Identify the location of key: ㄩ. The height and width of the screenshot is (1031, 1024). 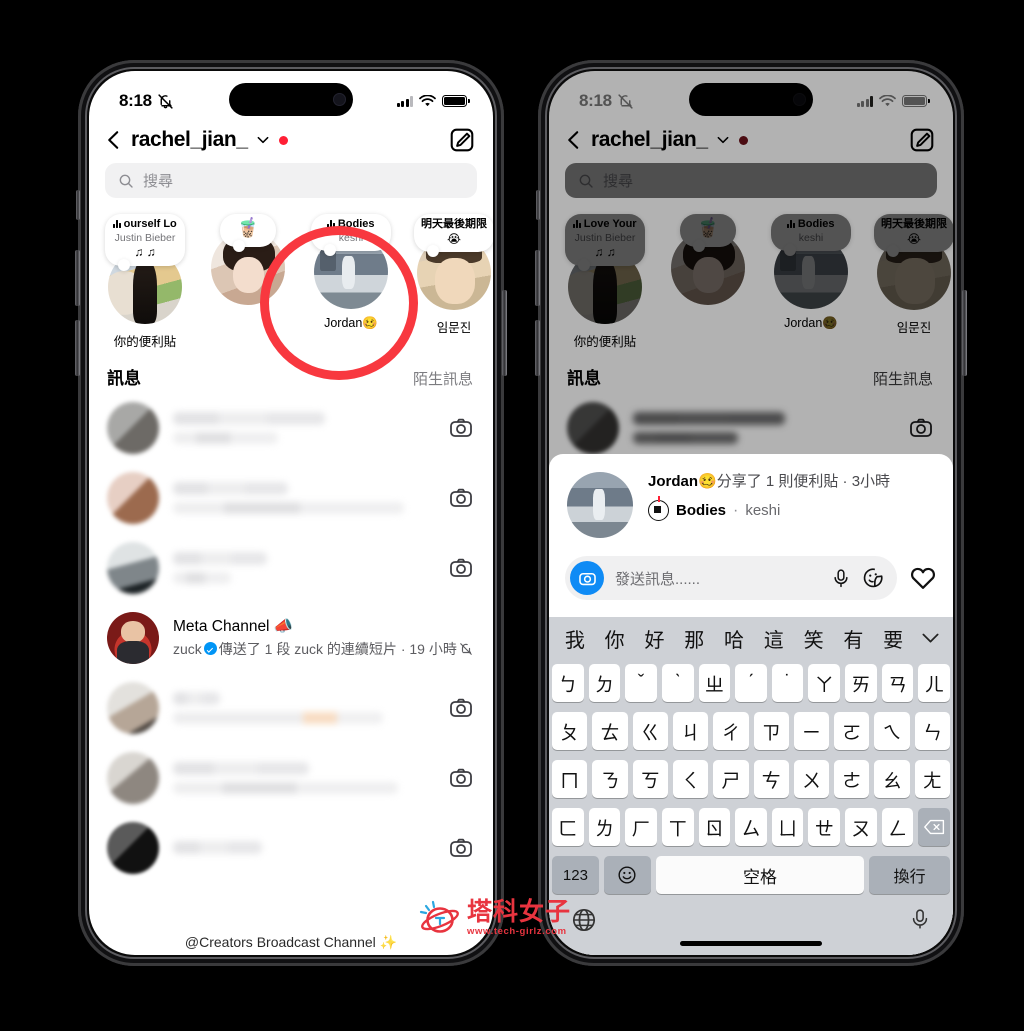
(787, 827).